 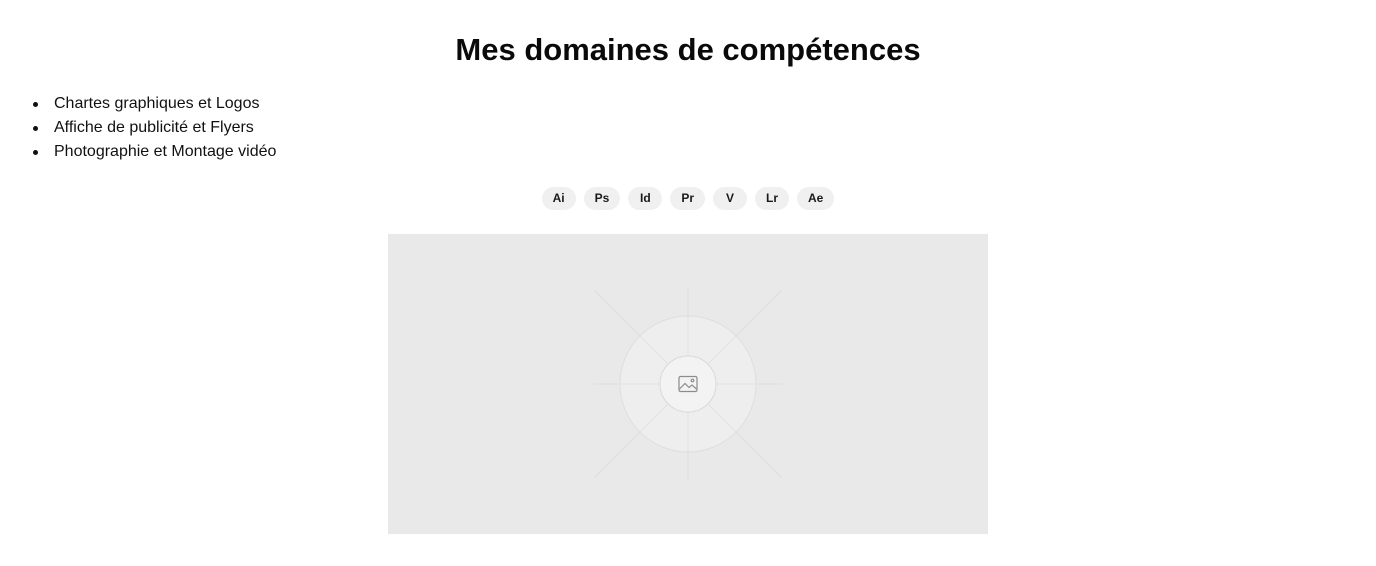 I want to click on placeholder-graphic, so click(x=688, y=384).